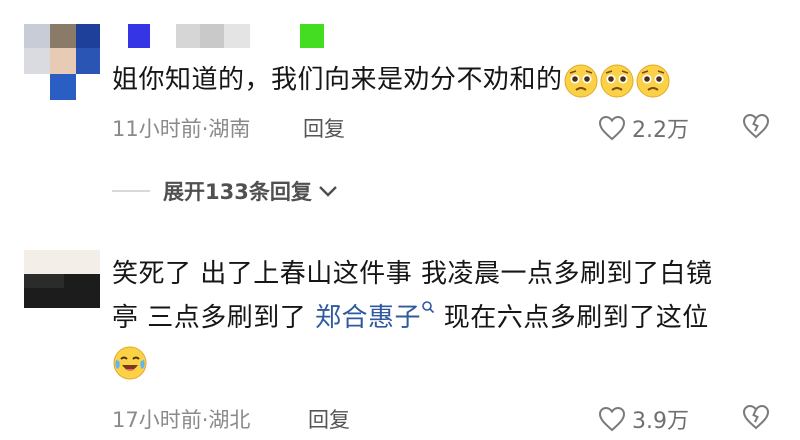  Describe the element at coordinates (181, 420) in the screenshot. I see `comment-meta: 17小时前·湖北` at that location.